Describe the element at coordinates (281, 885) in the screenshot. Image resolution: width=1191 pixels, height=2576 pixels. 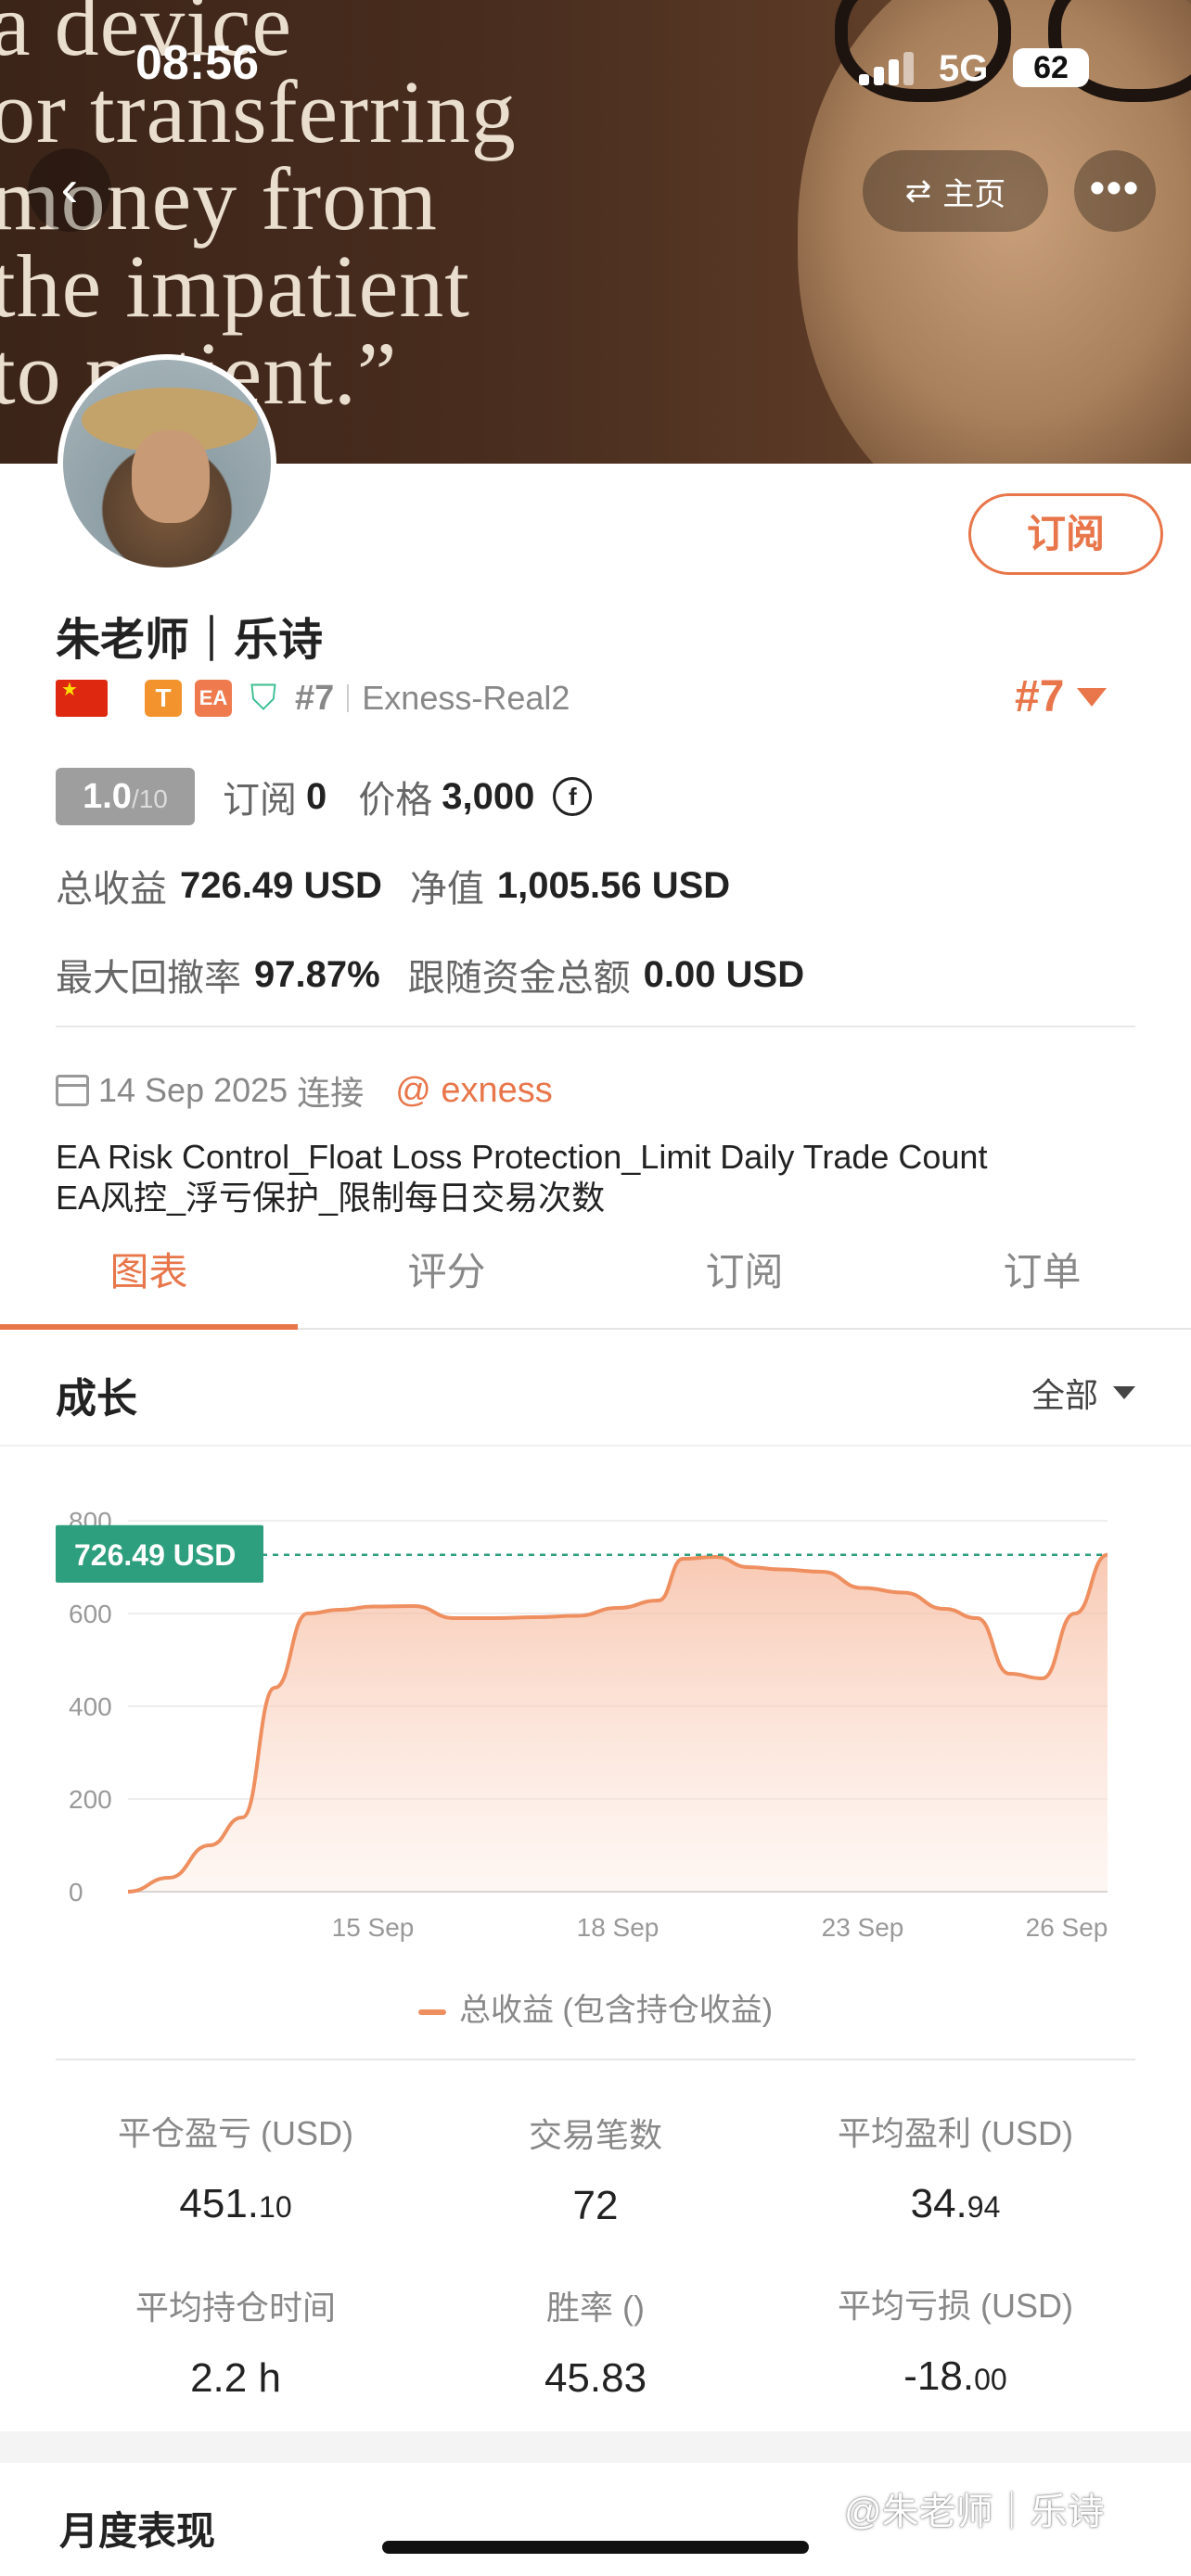
I see `total-profit-value: 726.49 USD` at that location.